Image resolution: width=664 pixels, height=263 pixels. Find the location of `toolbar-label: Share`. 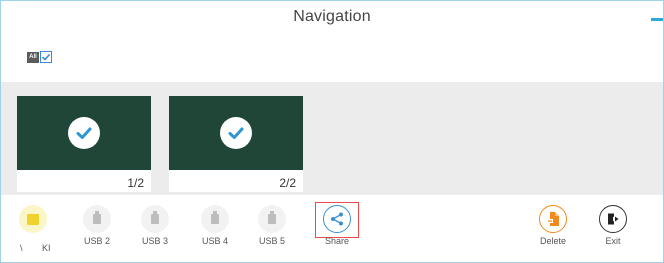

toolbar-label: Share is located at coordinates (337, 241).